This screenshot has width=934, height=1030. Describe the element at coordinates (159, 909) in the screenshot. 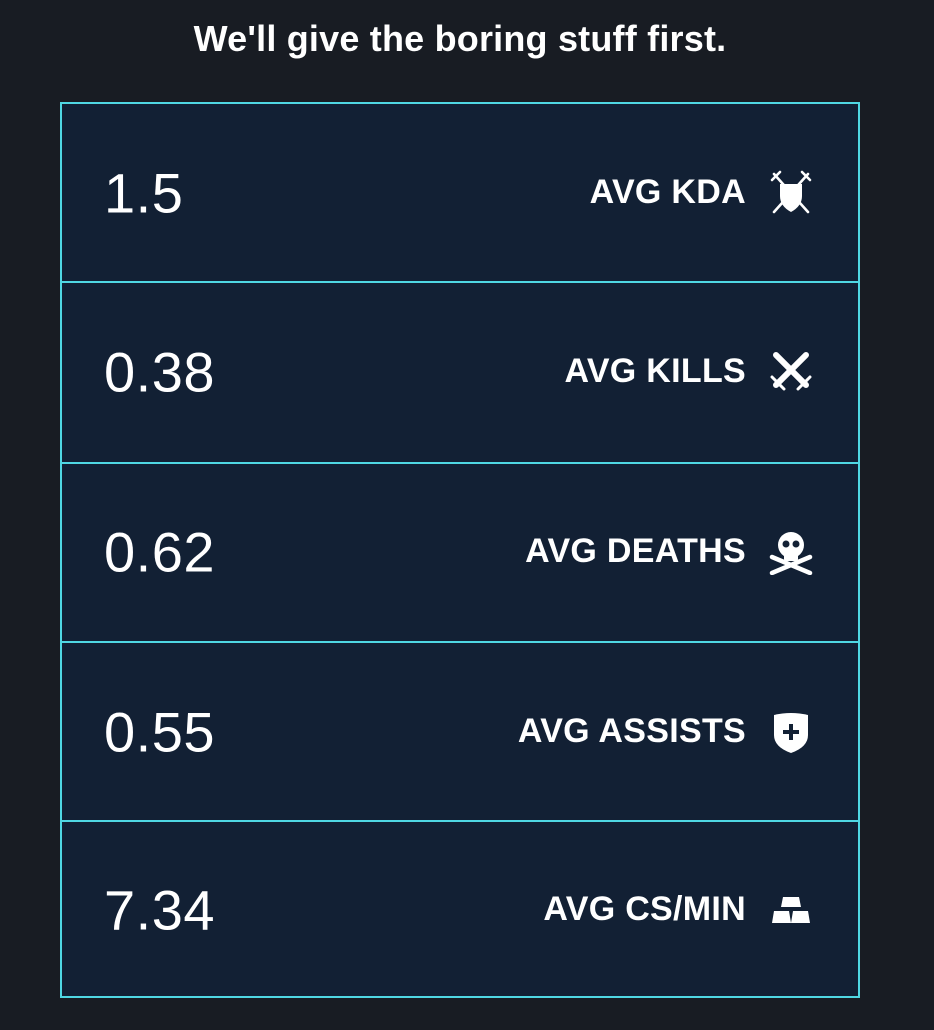

I see `stat-value-cs-min: 7.34` at that location.